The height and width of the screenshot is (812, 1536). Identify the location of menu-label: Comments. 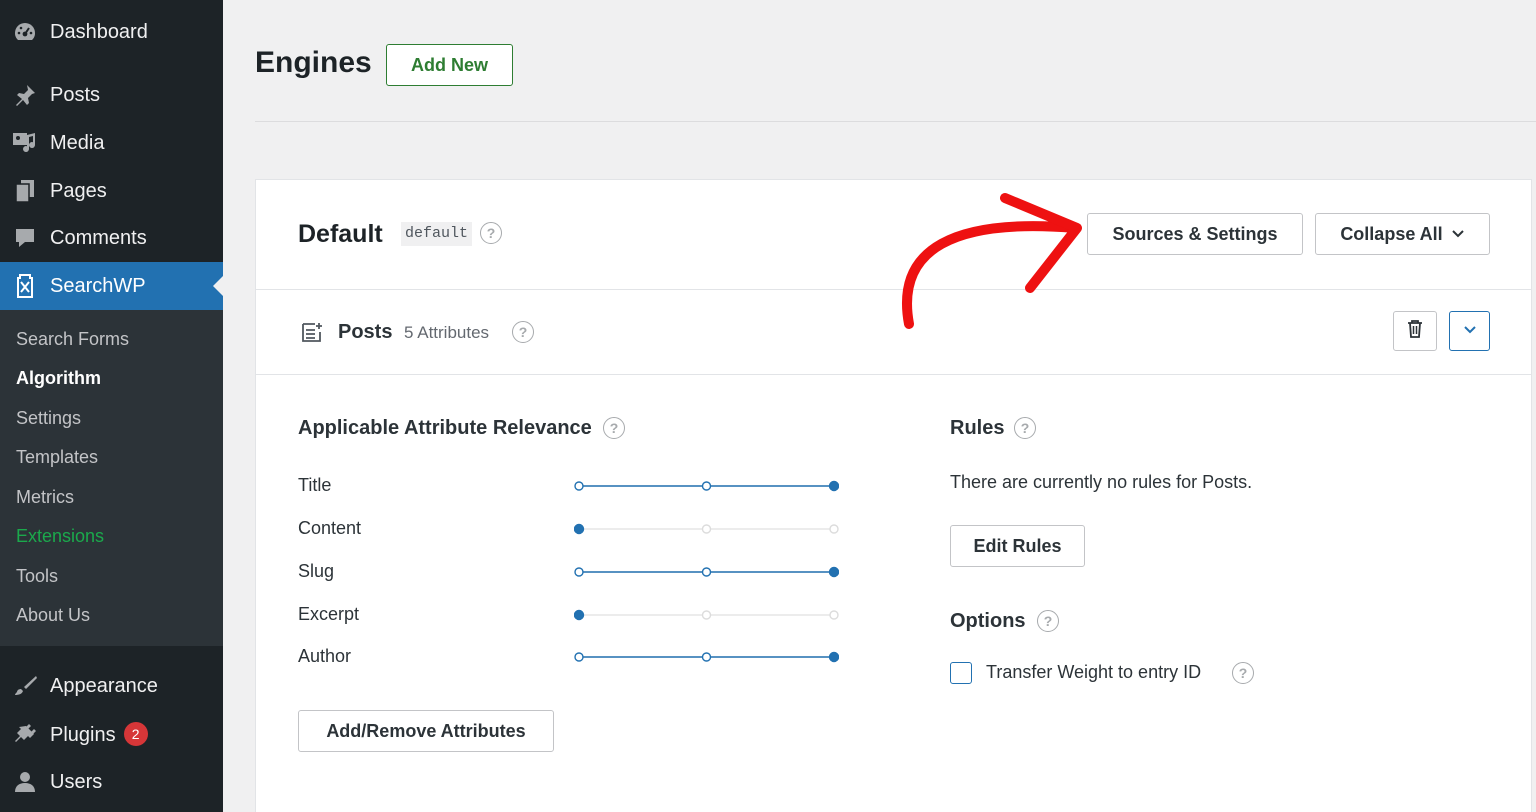
(98, 237).